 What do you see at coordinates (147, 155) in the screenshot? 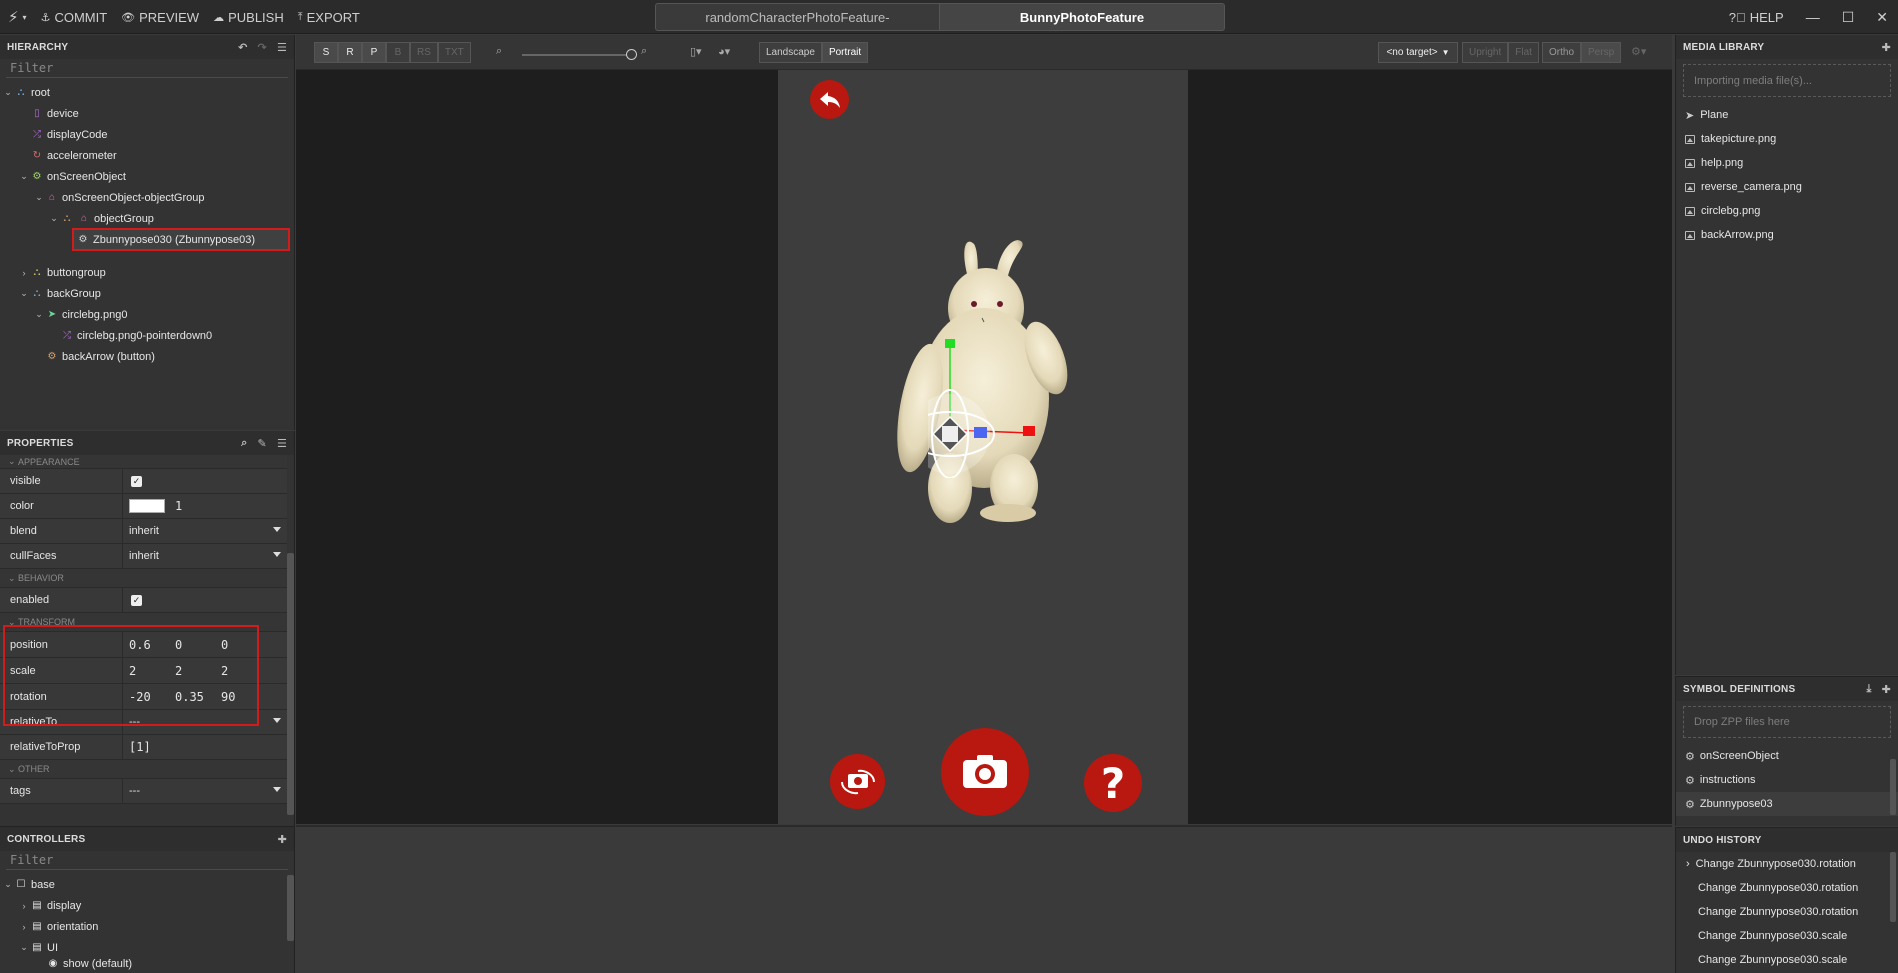
I see `tree-item-accelerometer: ↻ accelerometer` at bounding box center [147, 155].